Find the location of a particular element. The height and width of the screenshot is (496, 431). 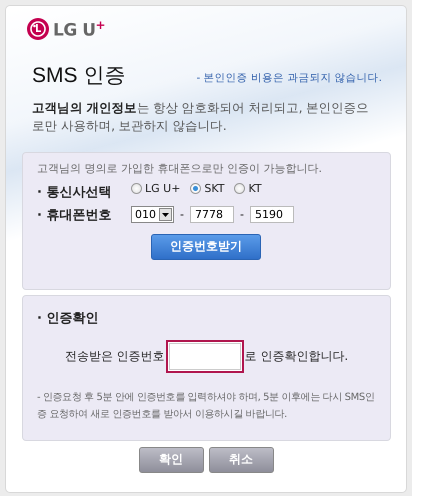

fee-notice: - 본인인증 비용은 과금되지 않습니다. is located at coordinates (289, 77).